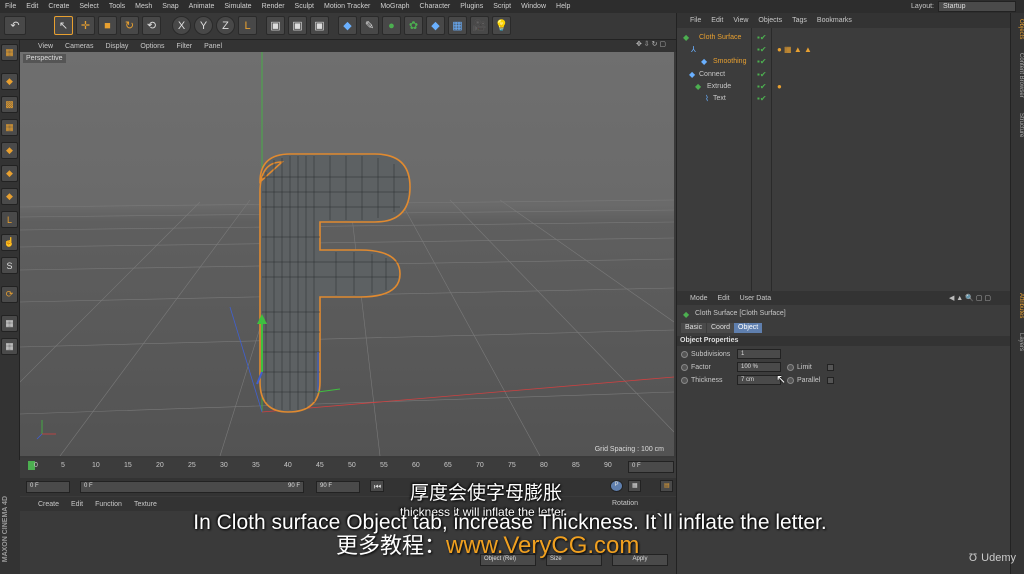  Describe the element at coordinates (724, 298) in the screenshot. I see `am-menu-edit: Edit` at that location.